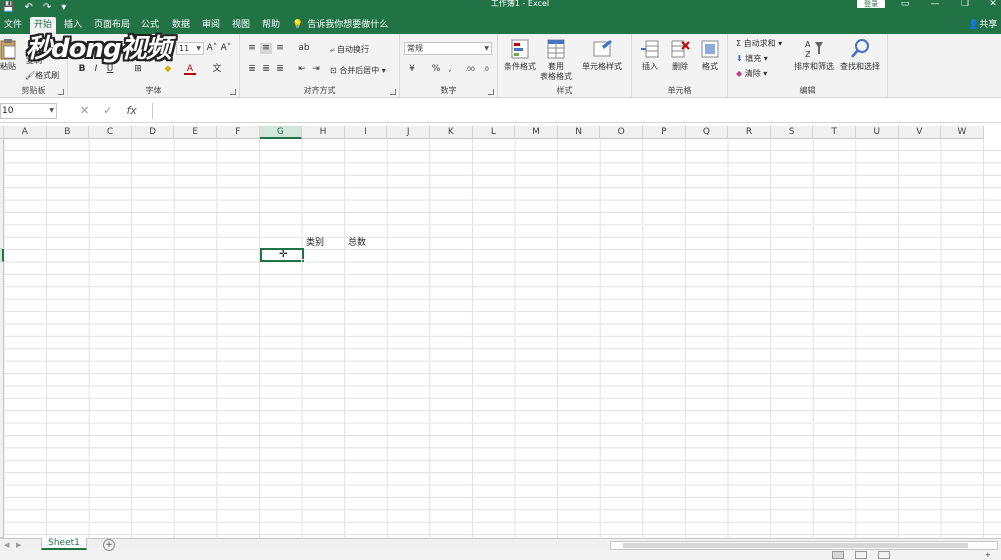 The height and width of the screenshot is (560, 1001). Describe the element at coordinates (340, 25) in the screenshot. I see `tell-me-search: 💡 告诉我你想要做什么` at that location.